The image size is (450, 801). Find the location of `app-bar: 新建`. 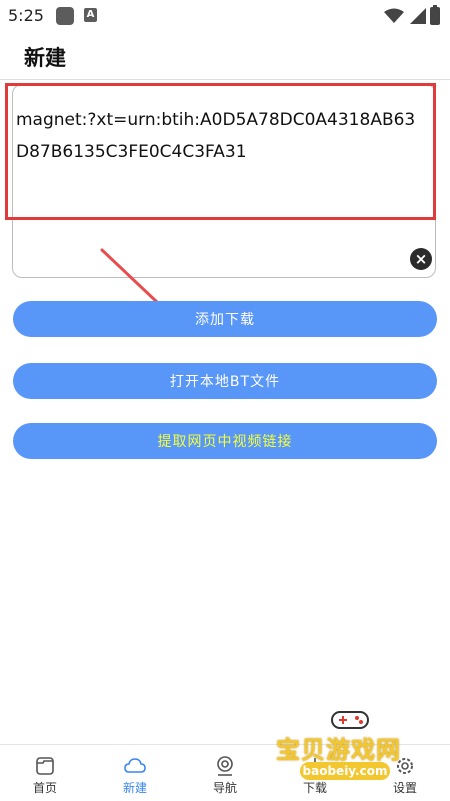

app-bar: 新建 is located at coordinates (225, 56).